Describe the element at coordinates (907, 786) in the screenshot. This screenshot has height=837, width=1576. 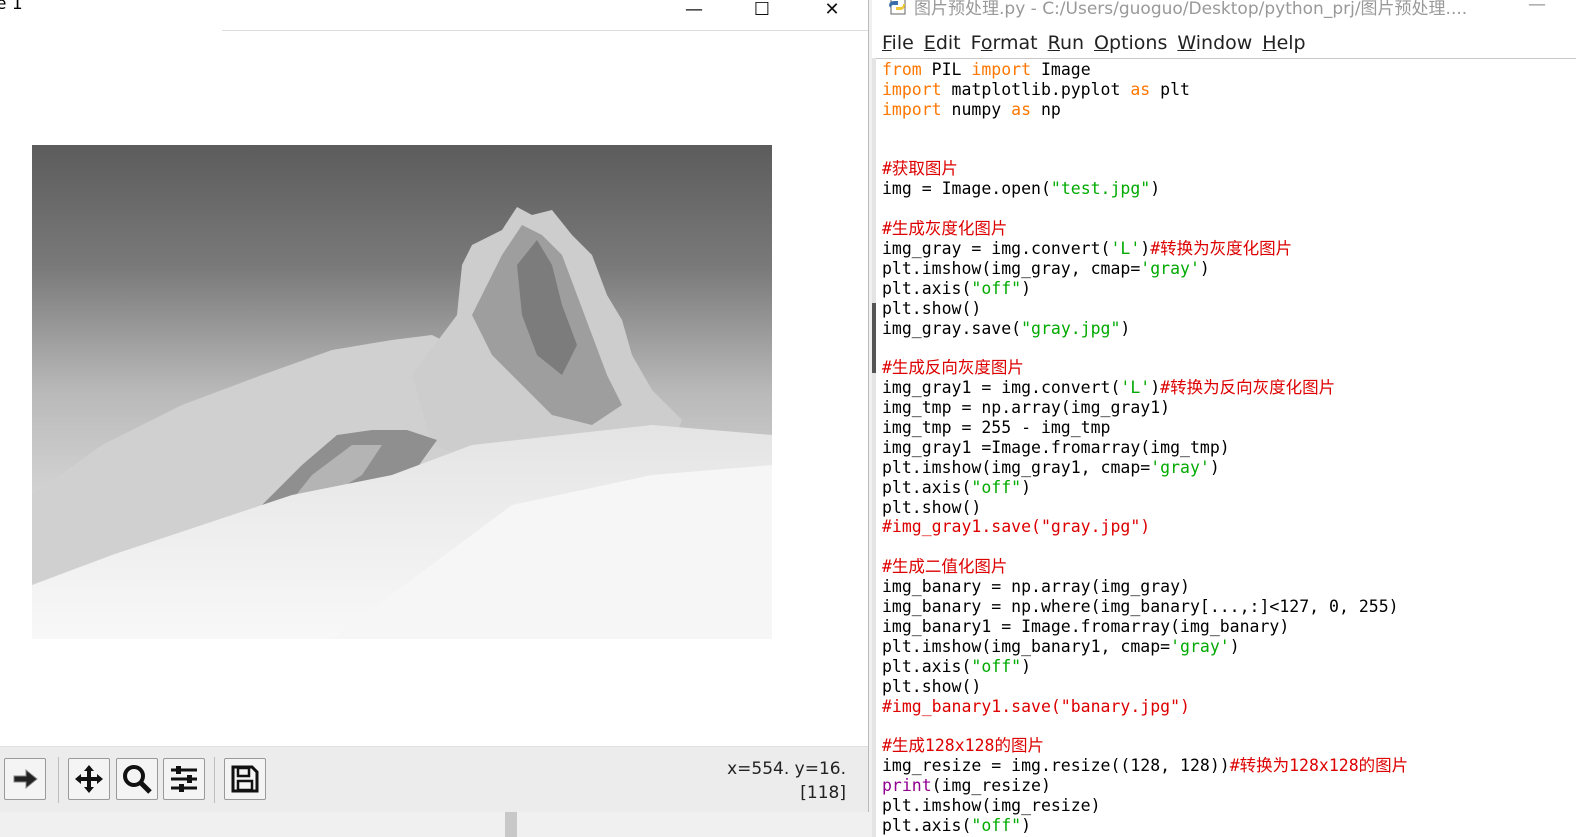
I see `code-token: print` at that location.